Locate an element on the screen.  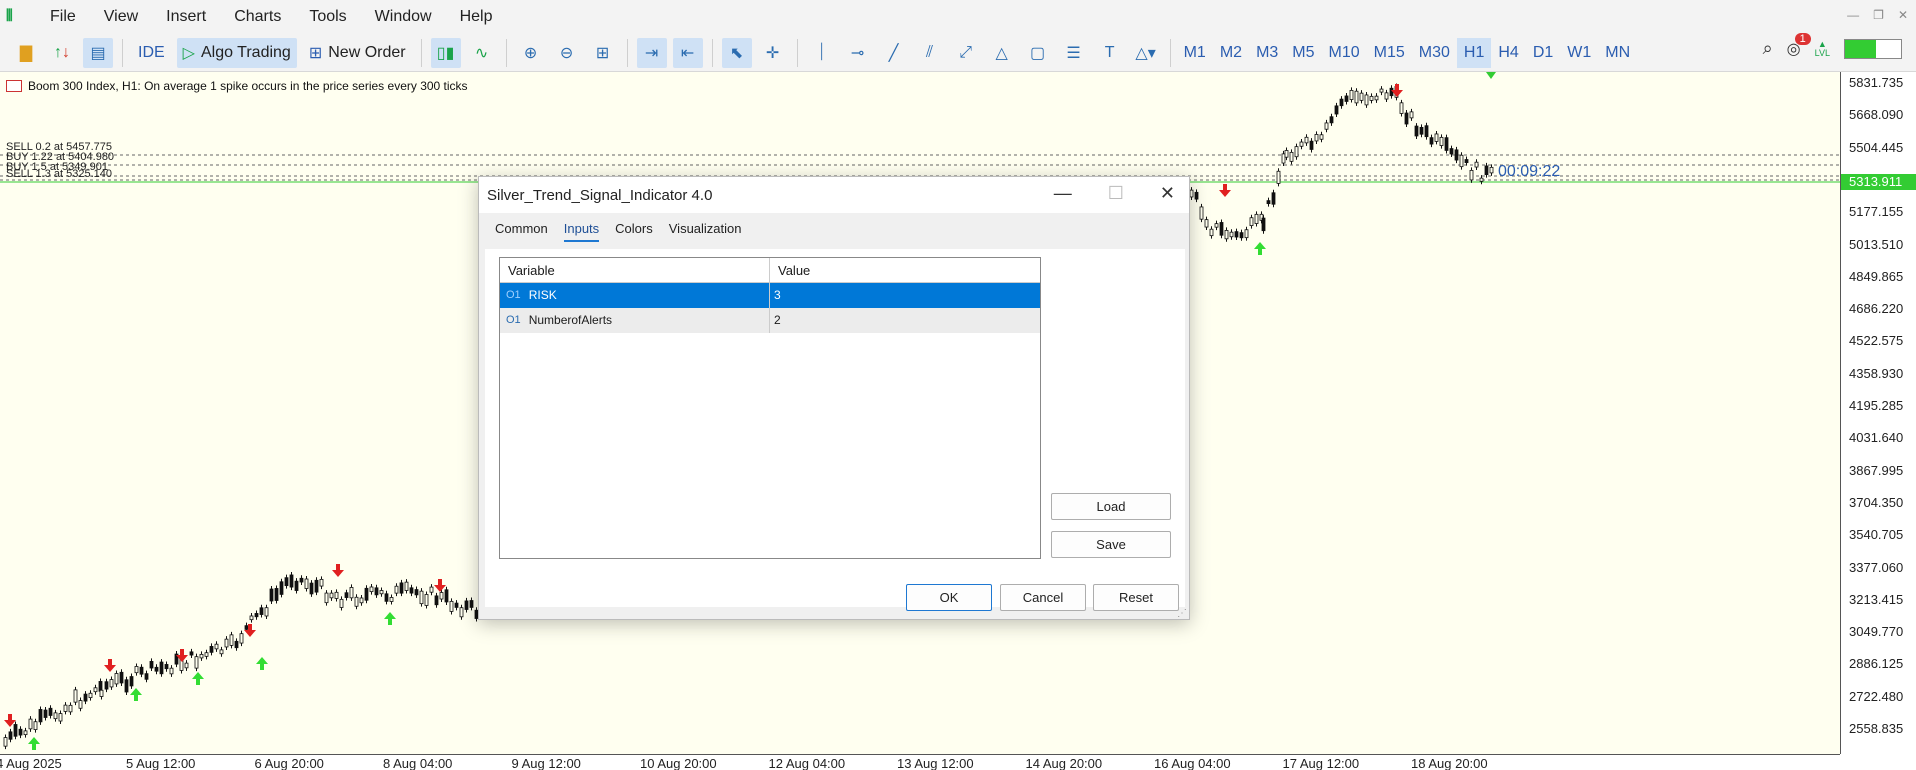
channel-icon: ⫽ is located at coordinates (930, 53).